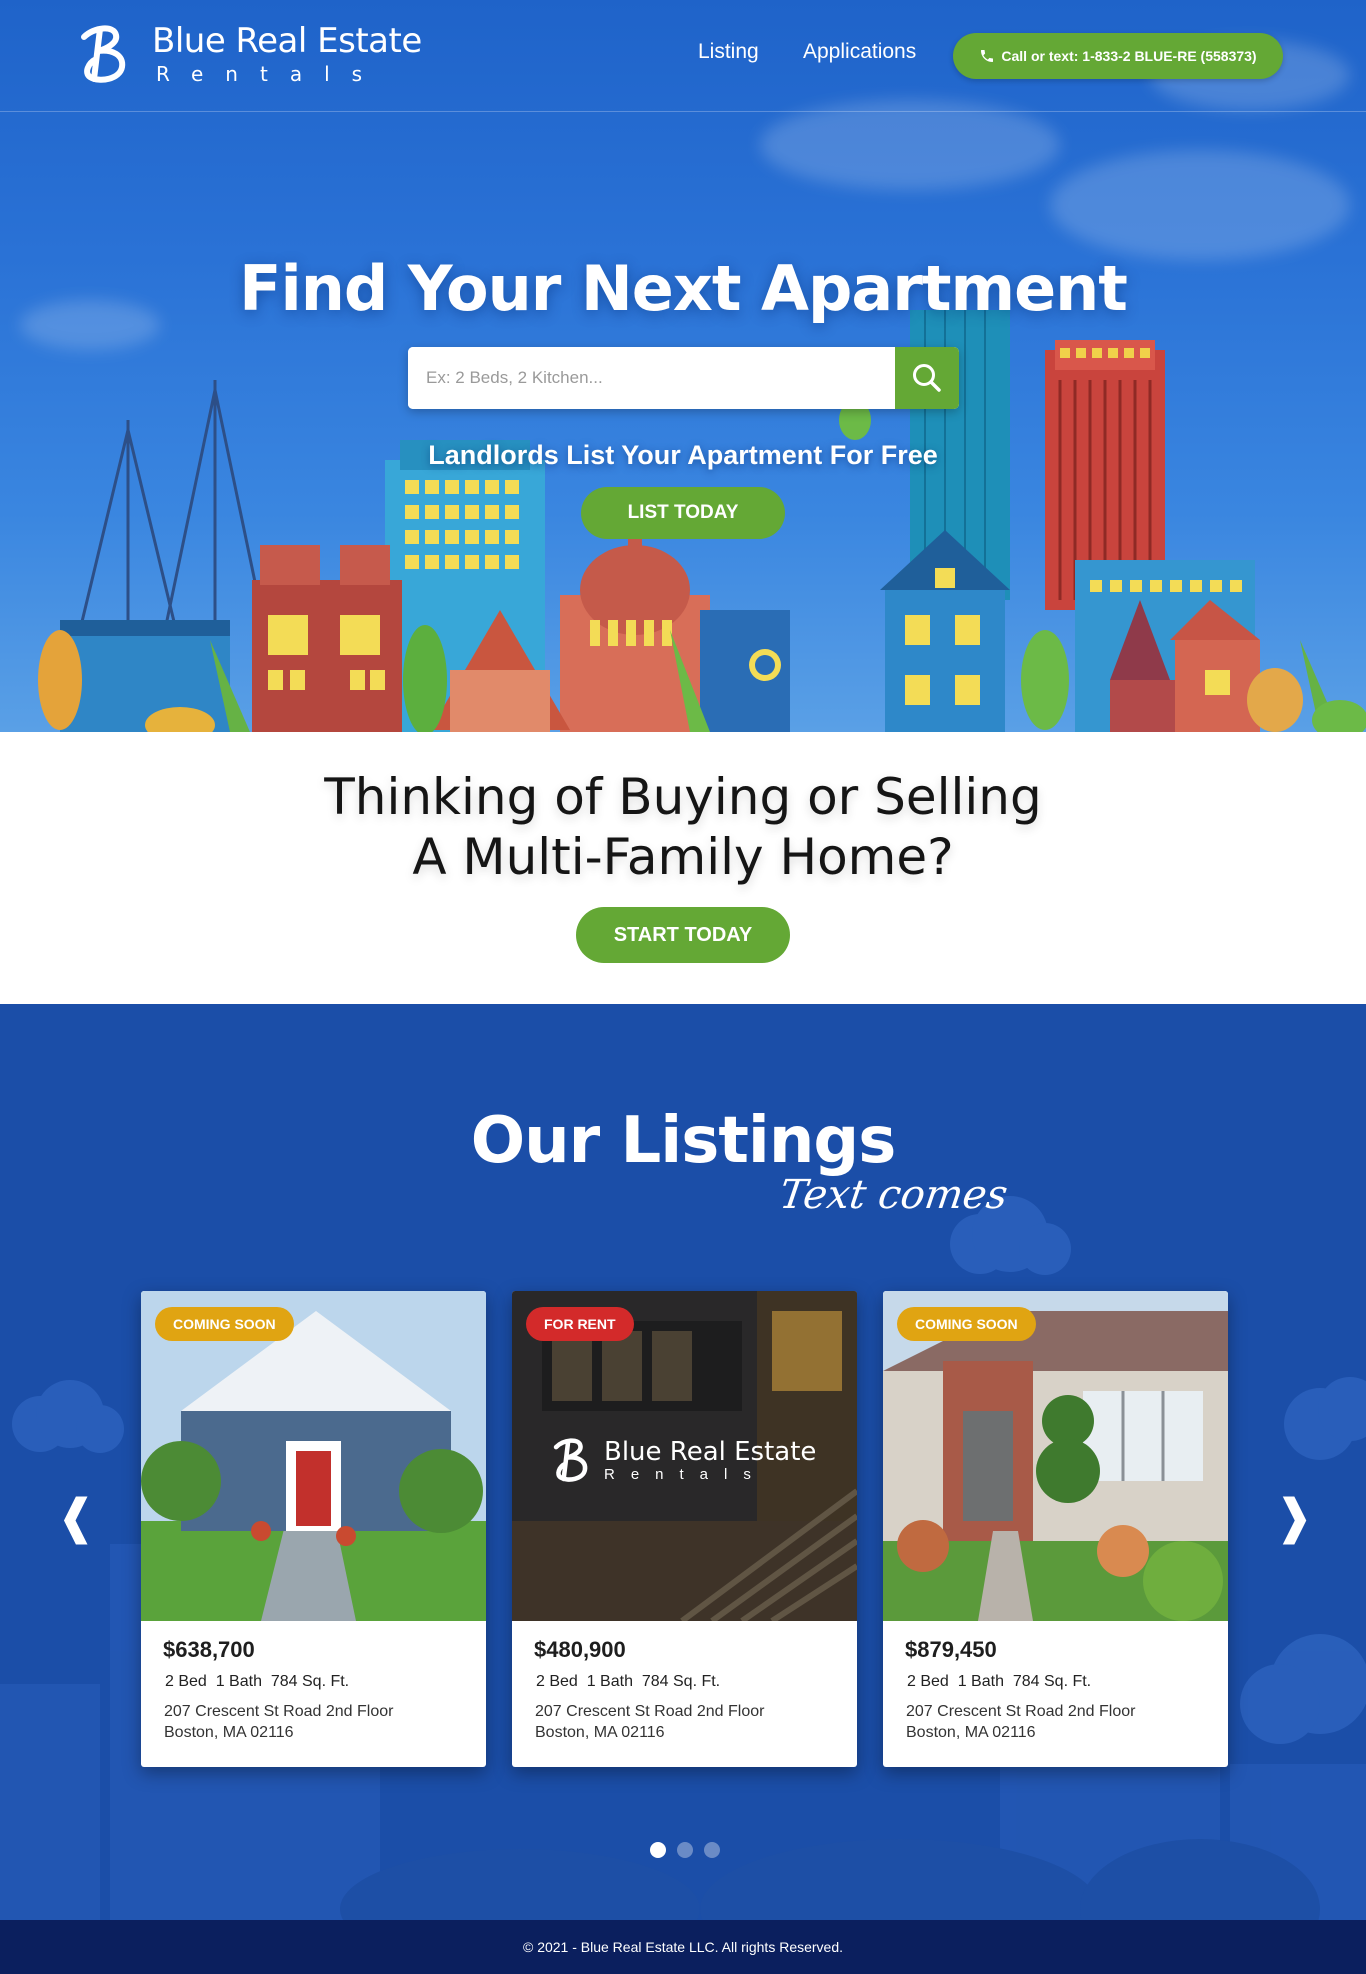 The width and height of the screenshot is (1366, 1974). I want to click on list-today-button: LIST TODAY, so click(683, 513).